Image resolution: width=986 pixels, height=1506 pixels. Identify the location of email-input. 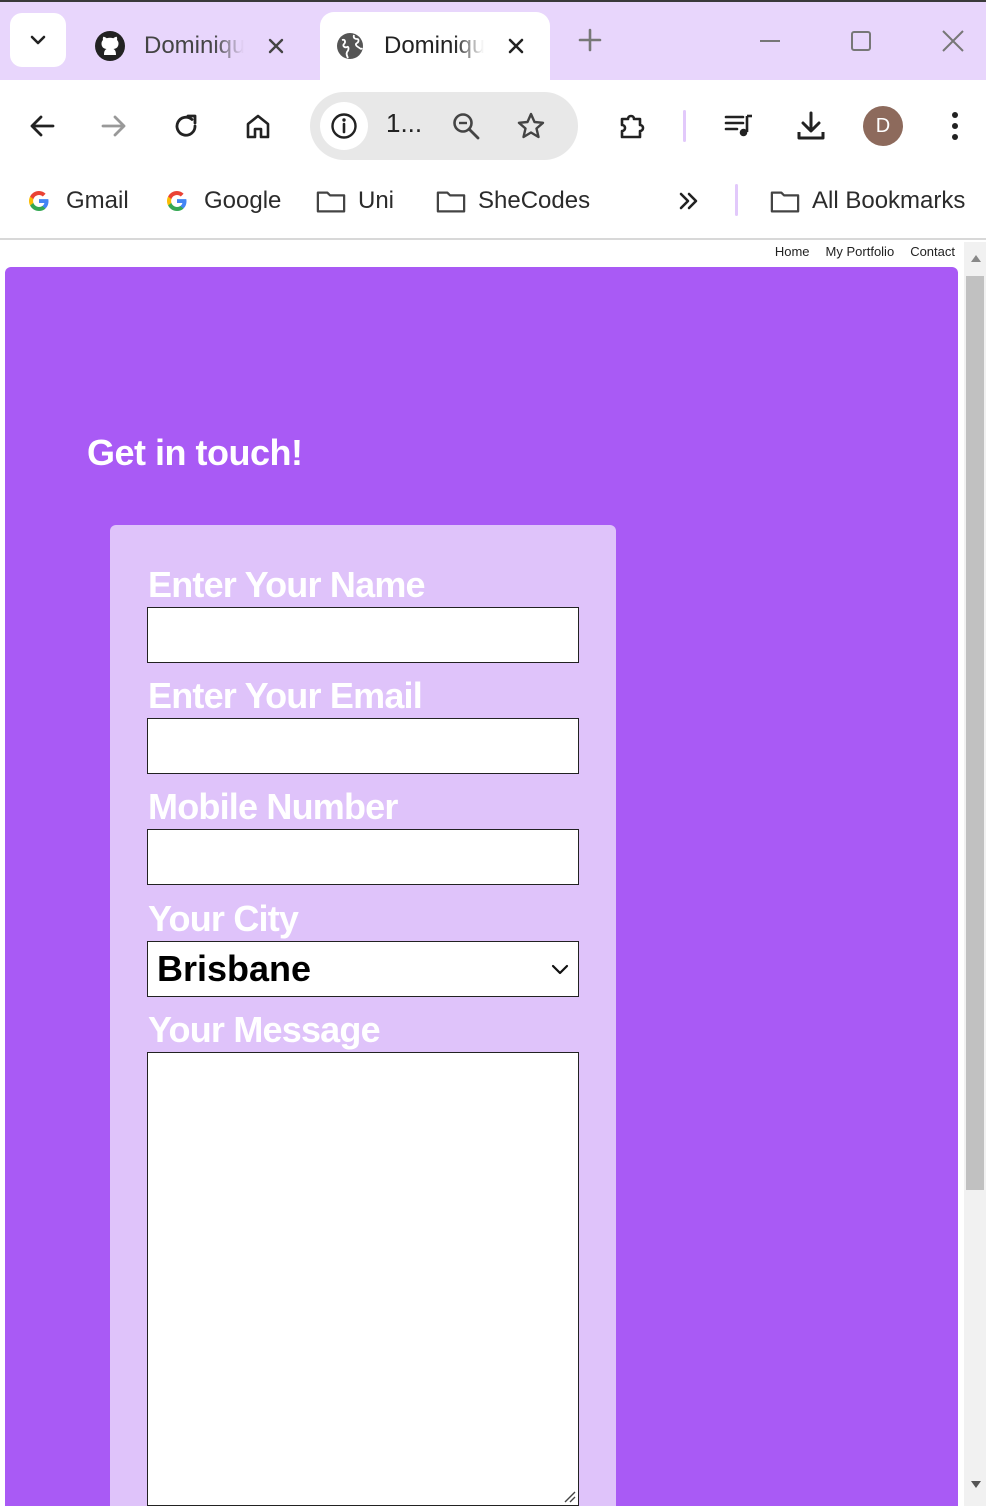
(363, 746).